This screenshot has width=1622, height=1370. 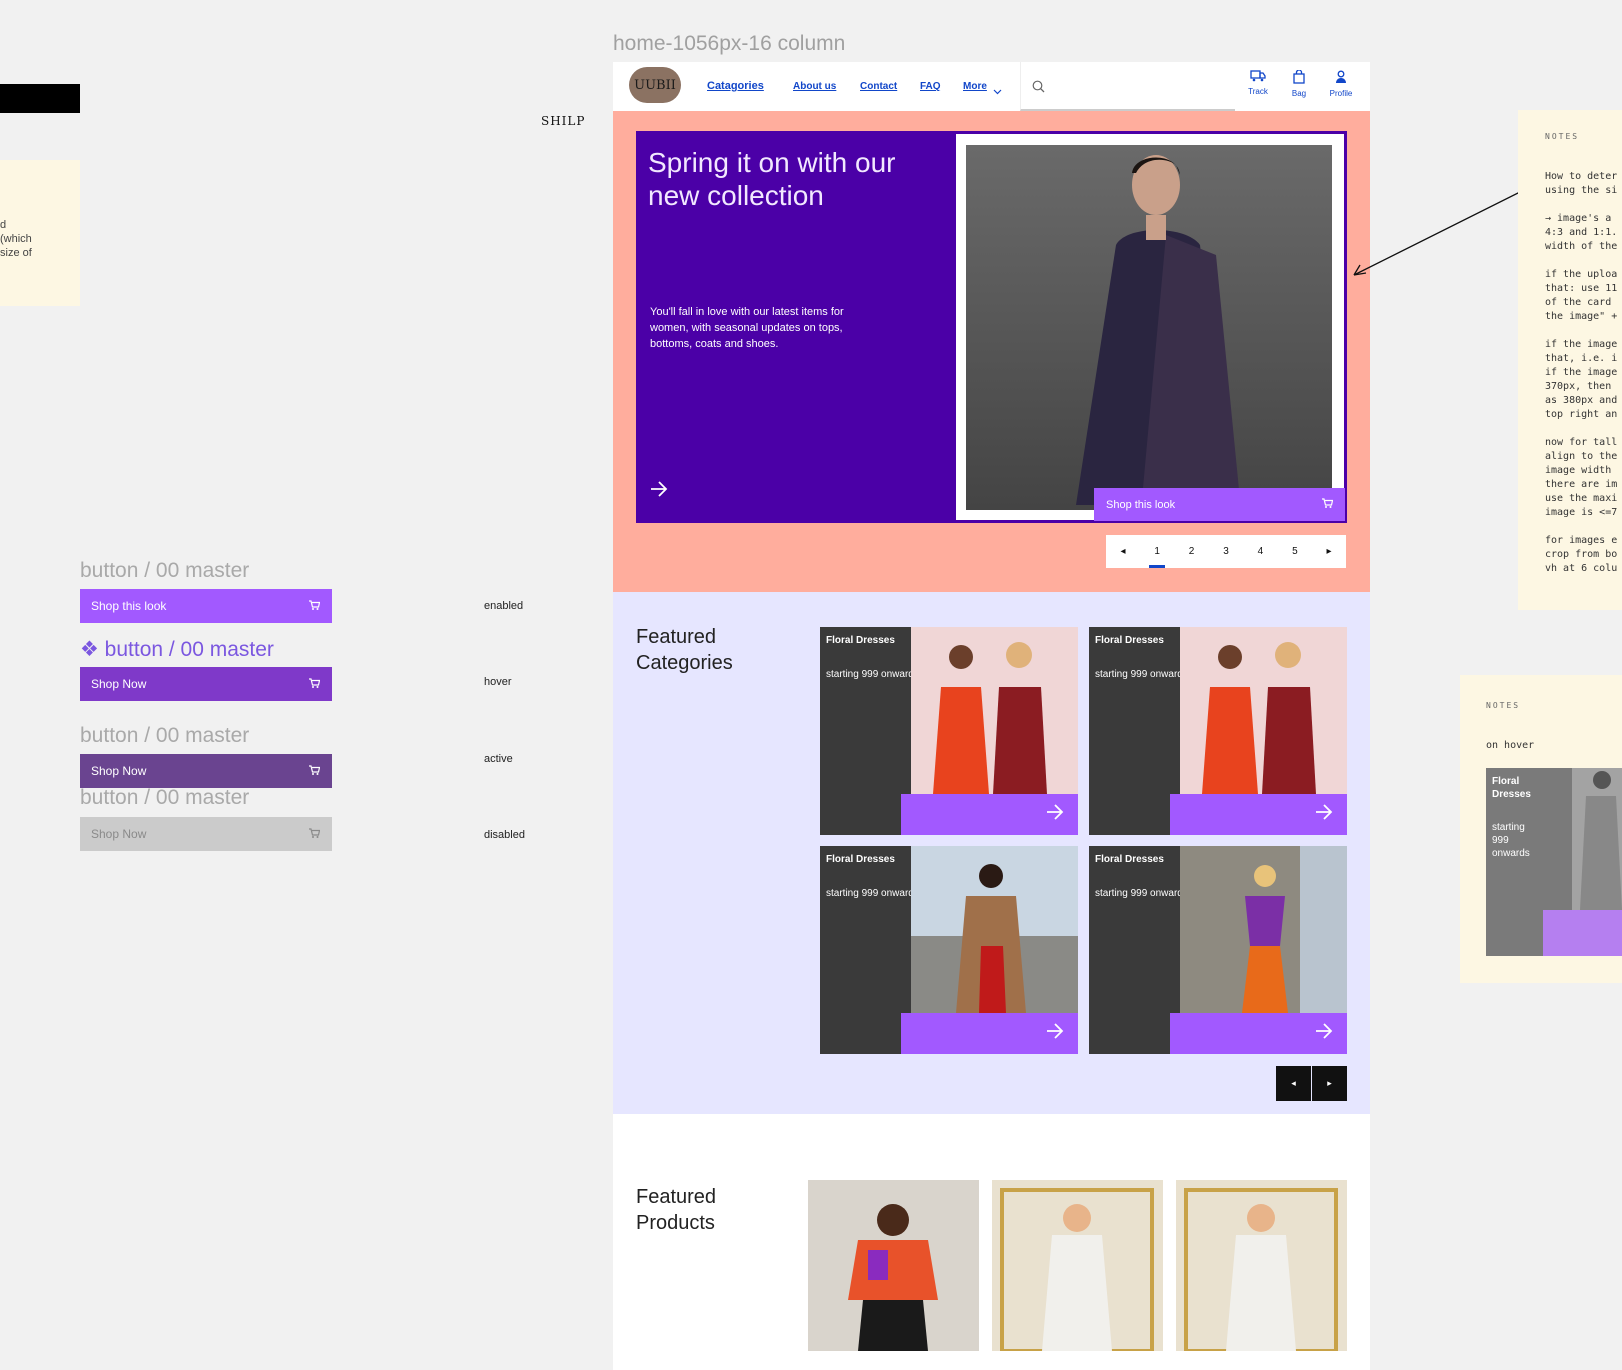 I want to click on page-1: 1, so click(x=1157, y=557).